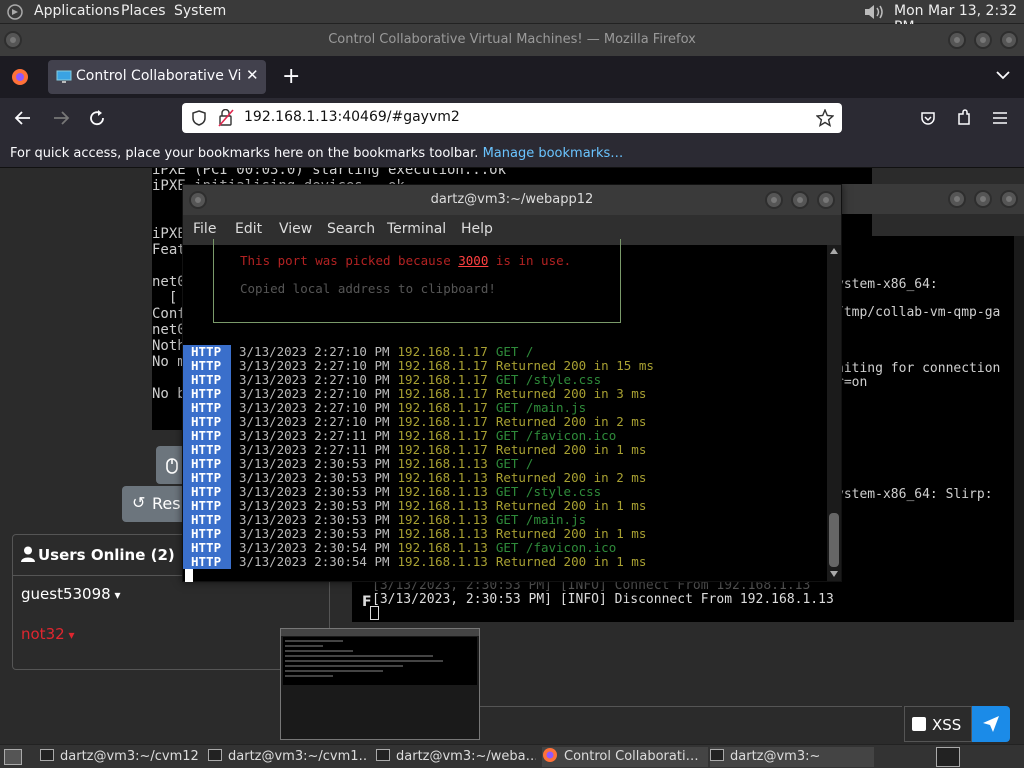 Image resolution: width=1024 pixels, height=768 pixels. I want to click on list-all-tabs-icon, so click(1003, 75).